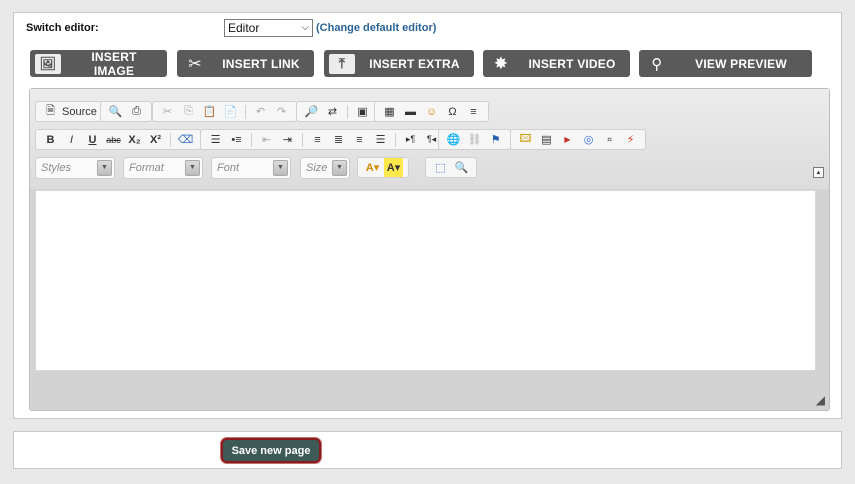  What do you see at coordinates (48, 63) in the screenshot?
I see `image-icon: 🖼` at bounding box center [48, 63].